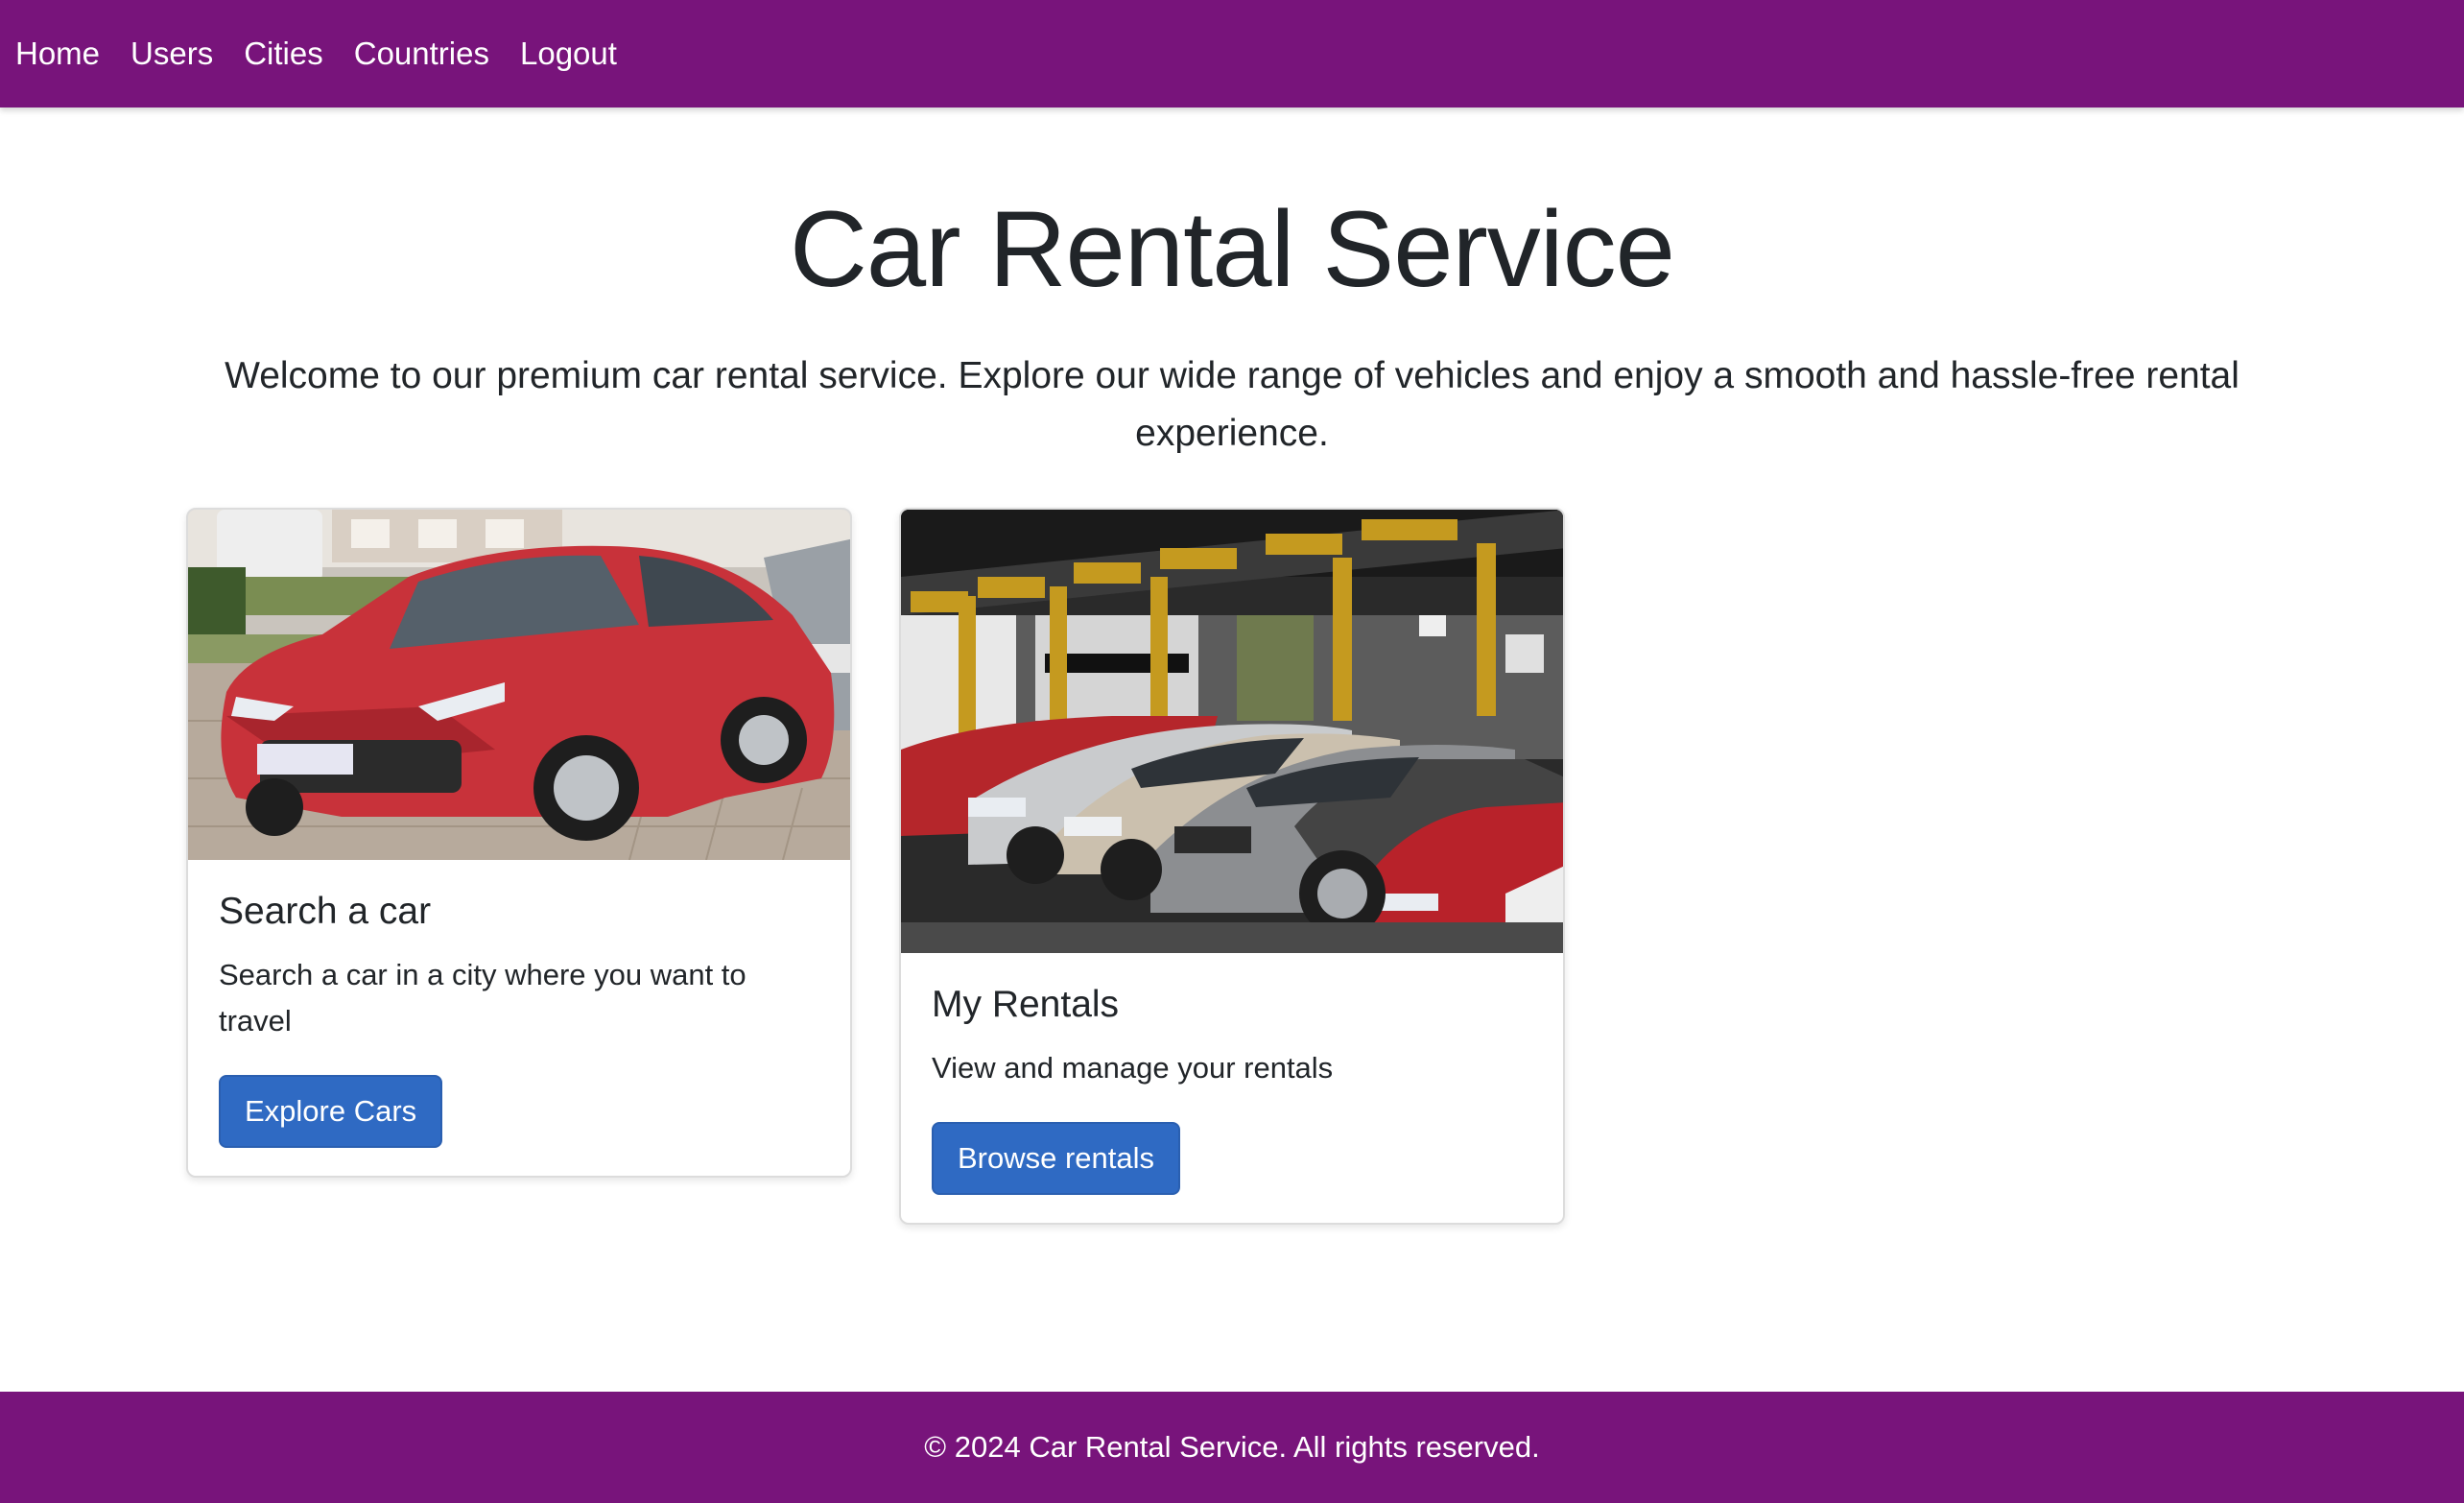  I want to click on nav-cities-link: Cities, so click(283, 54).